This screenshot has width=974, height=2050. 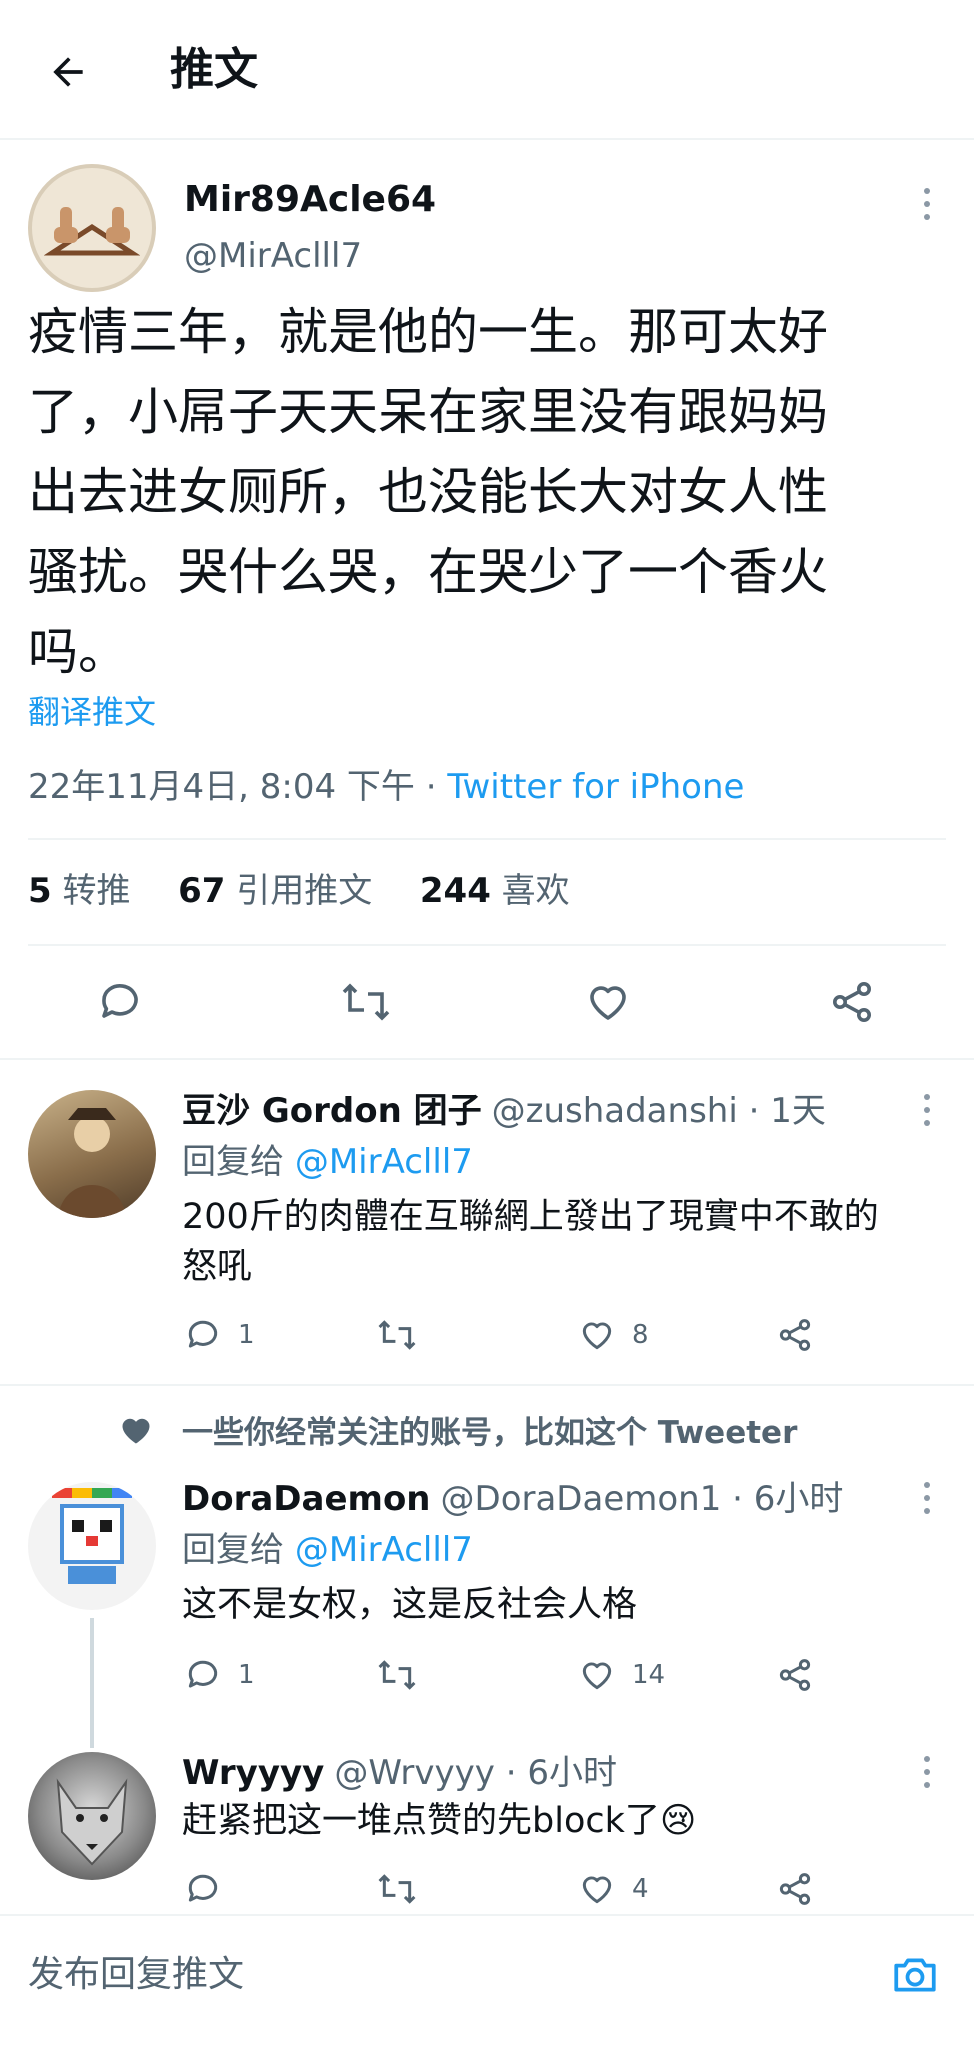 I want to click on like-action: 14, so click(x=621, y=1675).